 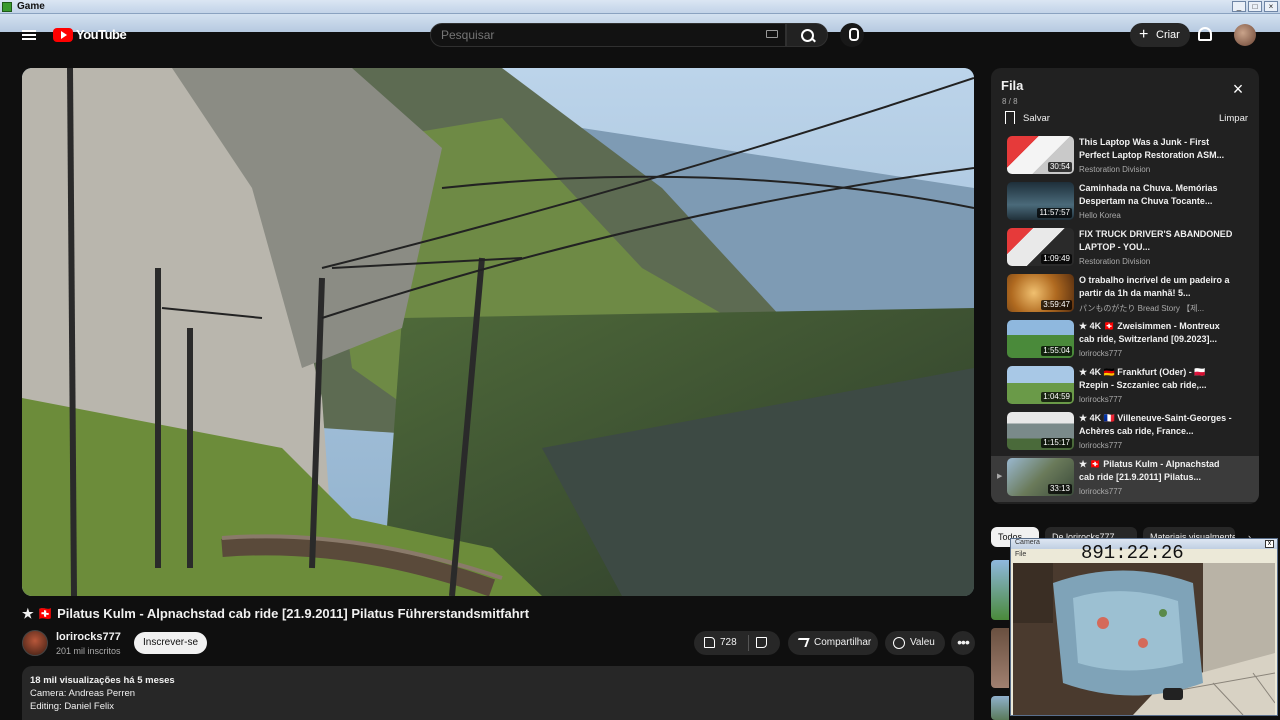 I want to click on queue-count: 8 / 8, so click(x=1010, y=101).